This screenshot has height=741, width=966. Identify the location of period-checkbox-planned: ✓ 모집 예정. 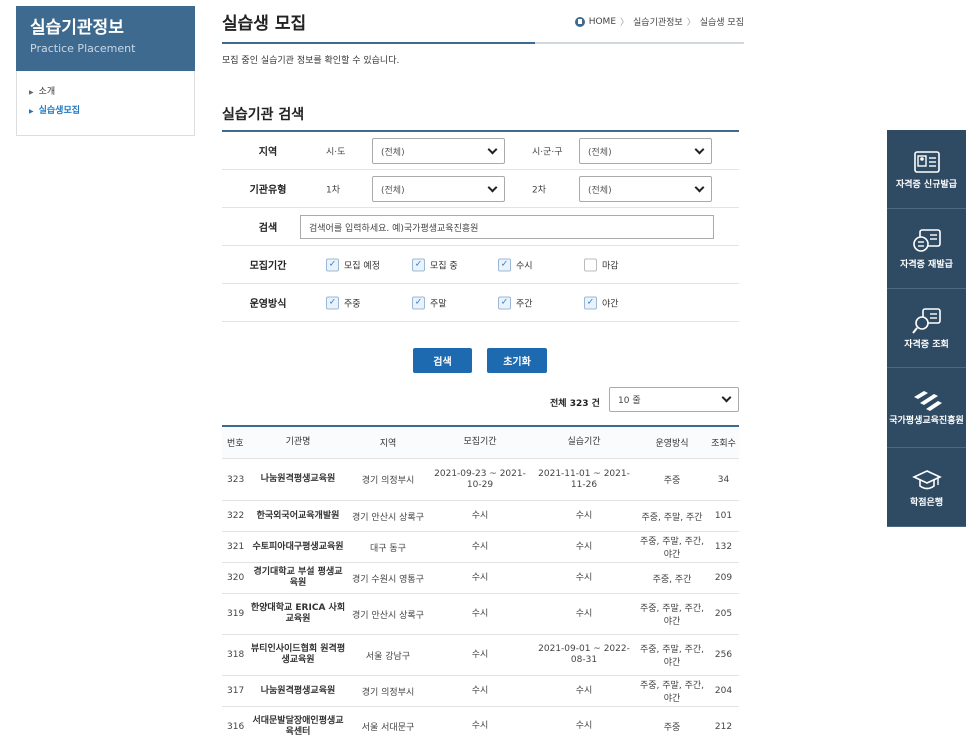
(353, 264).